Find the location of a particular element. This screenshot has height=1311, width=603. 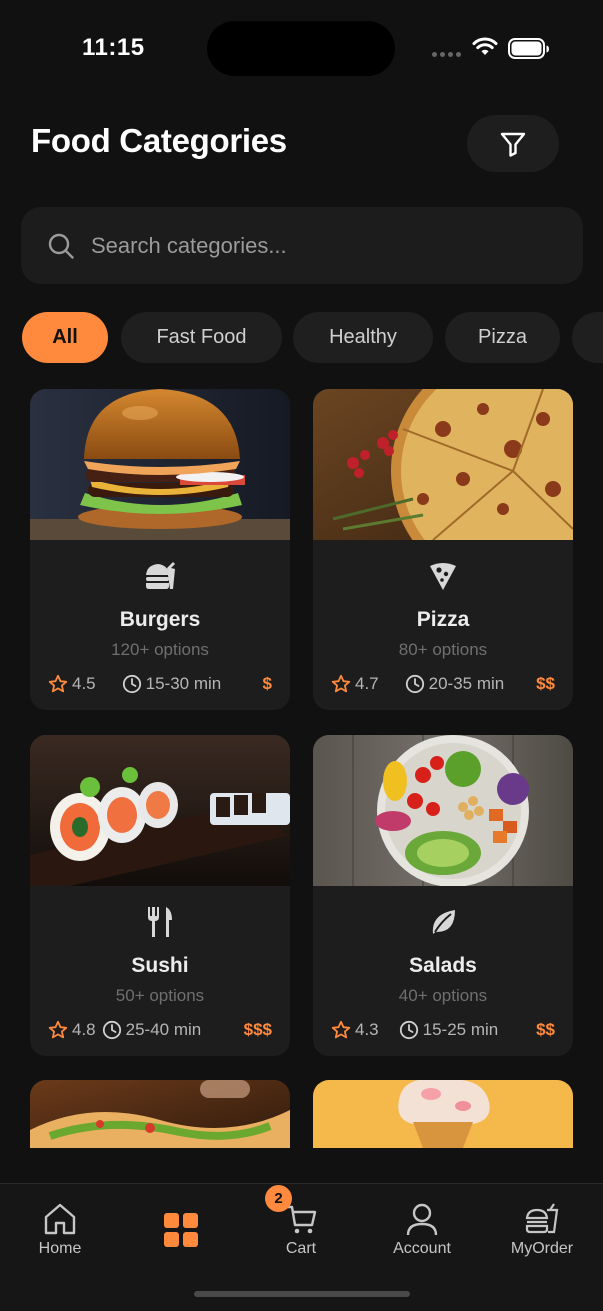

category-card-salads: Salads 40+ options 4.3 15-25 min $$ is located at coordinates (443, 895).